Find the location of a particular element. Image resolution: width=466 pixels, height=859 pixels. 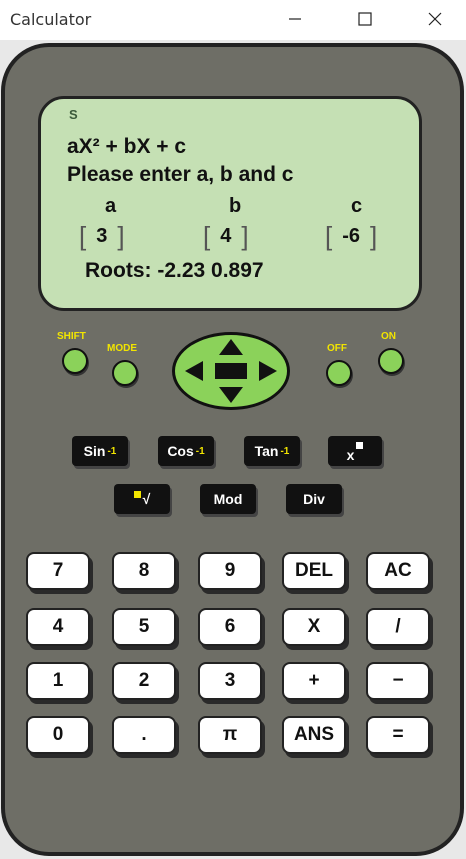

maximize-icon is located at coordinates (365, 19).